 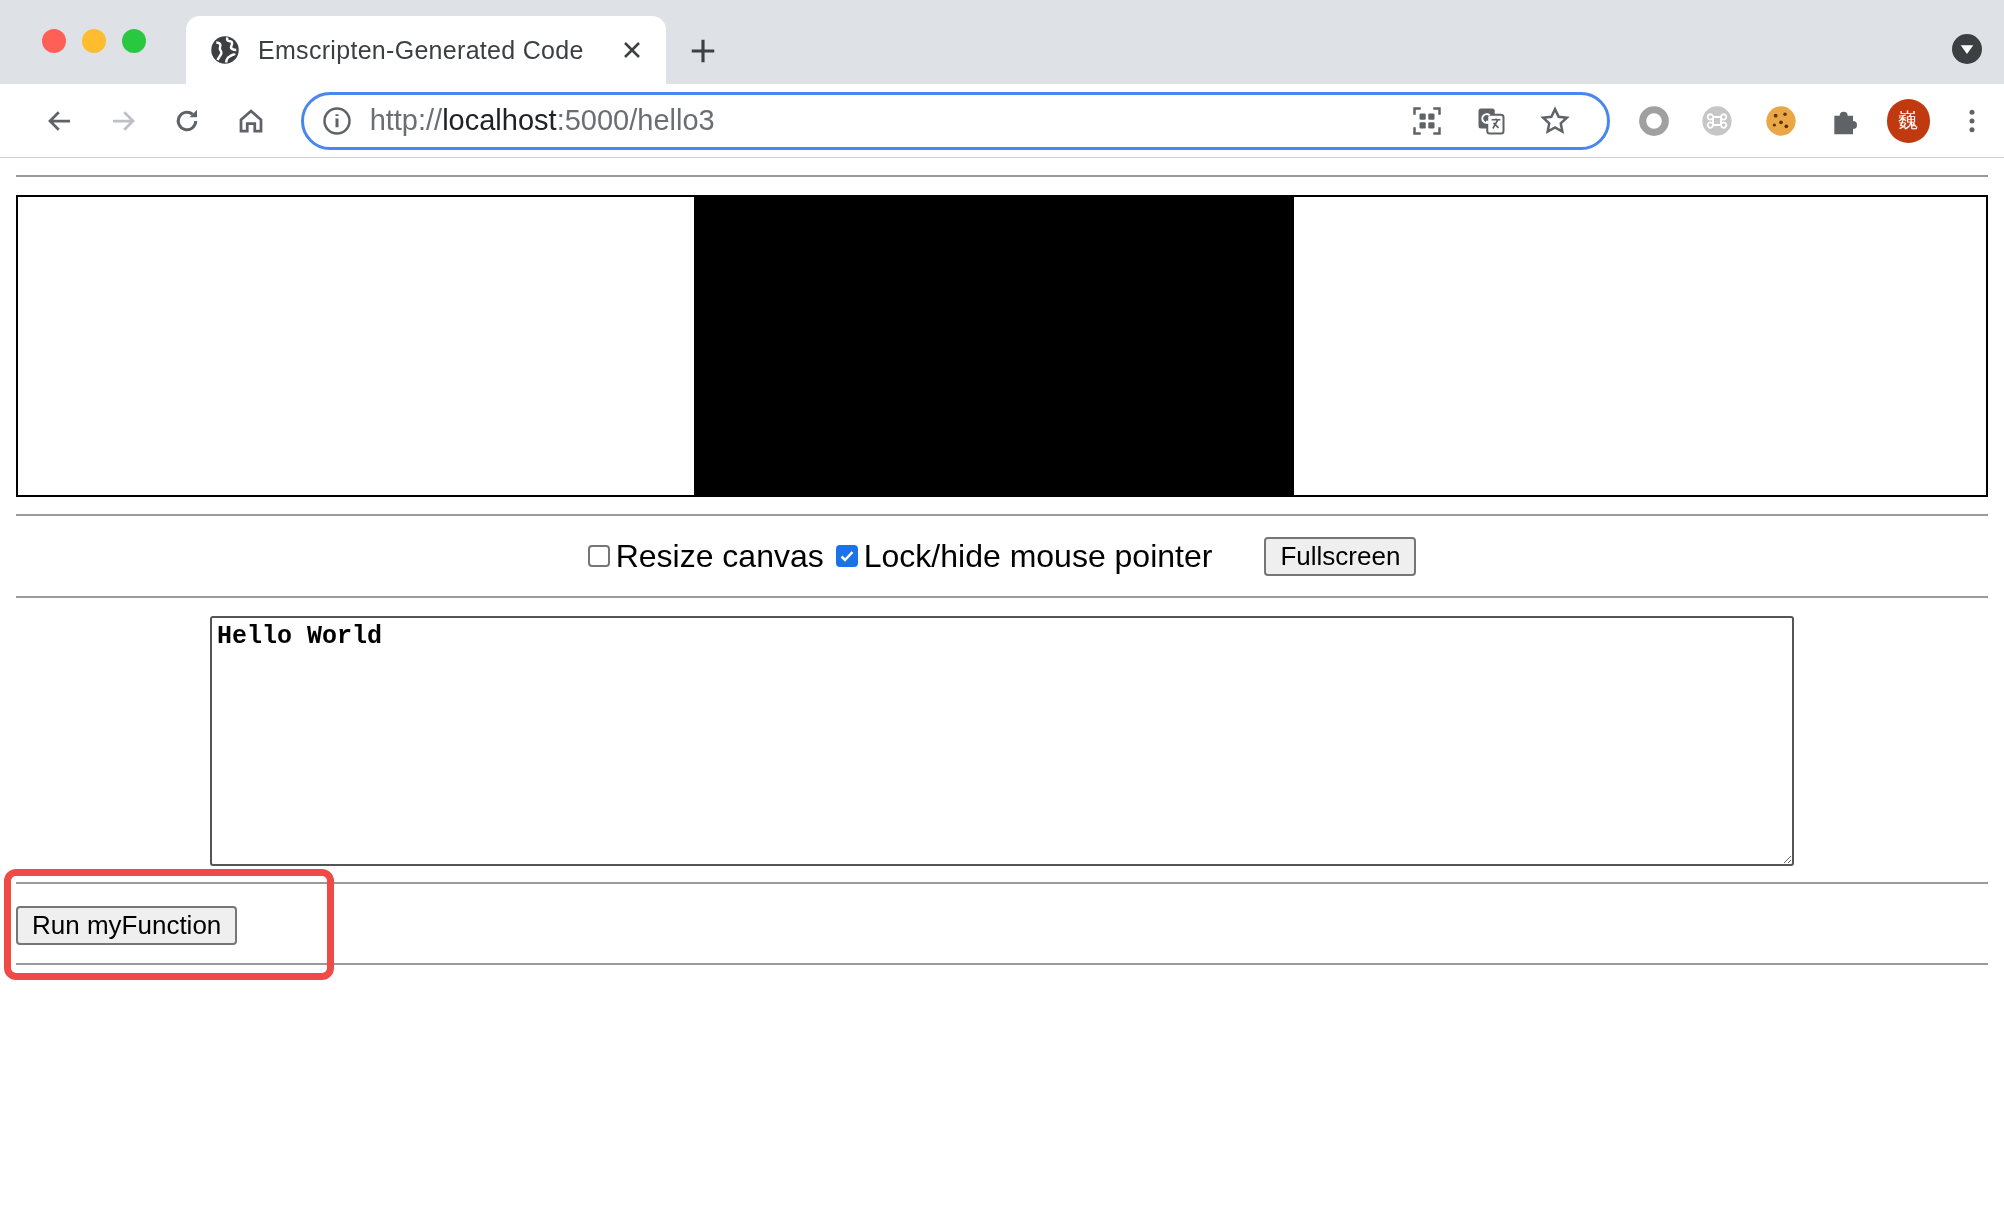 I want to click on checkmark-icon, so click(x=846, y=556).